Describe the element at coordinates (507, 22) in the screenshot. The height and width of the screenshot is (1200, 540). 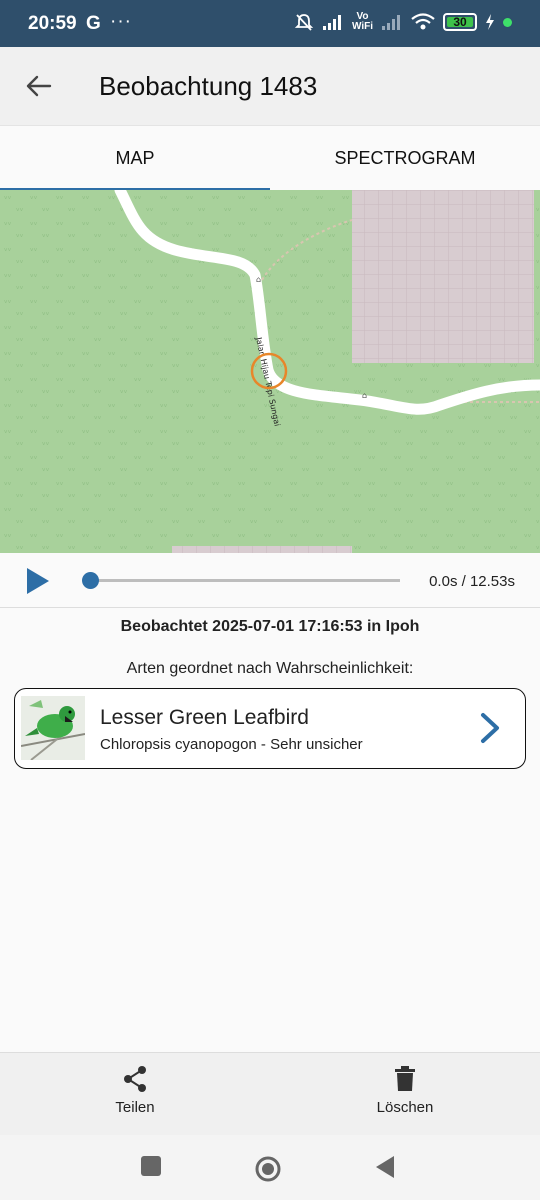
I see `privacy-dot-icon` at that location.